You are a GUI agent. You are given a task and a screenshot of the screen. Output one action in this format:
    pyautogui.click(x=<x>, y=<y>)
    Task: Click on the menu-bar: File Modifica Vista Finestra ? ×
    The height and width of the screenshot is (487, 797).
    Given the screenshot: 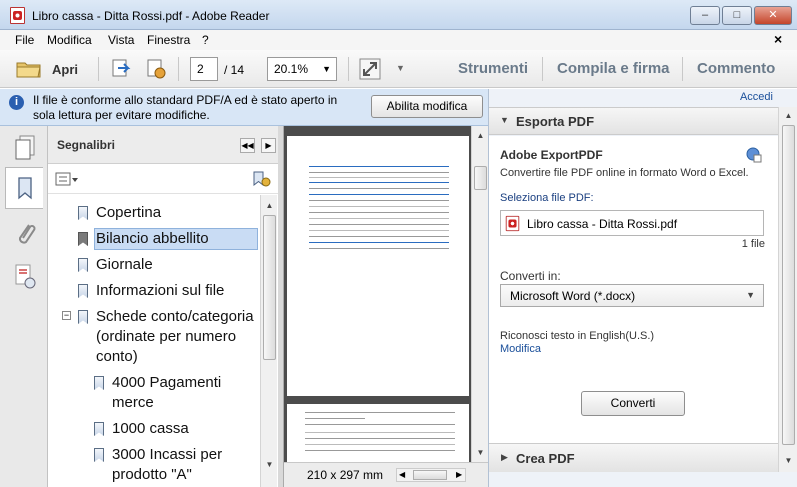 What is the action you would take?
    pyautogui.click(x=398, y=40)
    